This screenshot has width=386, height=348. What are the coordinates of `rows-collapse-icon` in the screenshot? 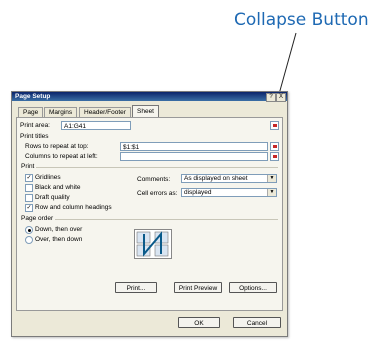 It's located at (274, 146).